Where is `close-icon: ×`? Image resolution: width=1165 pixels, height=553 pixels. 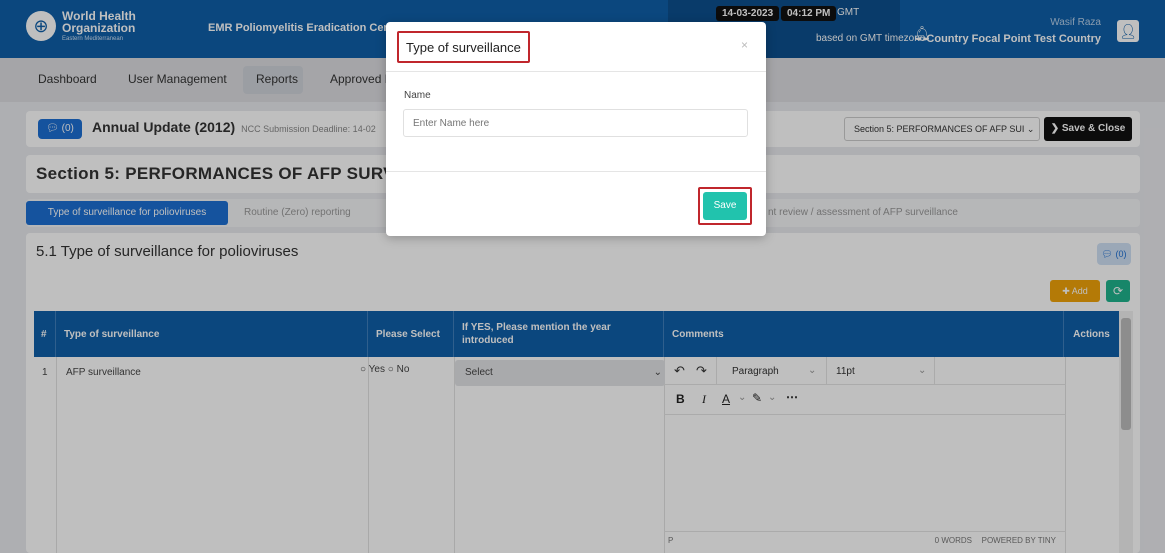 close-icon: × is located at coordinates (744, 45).